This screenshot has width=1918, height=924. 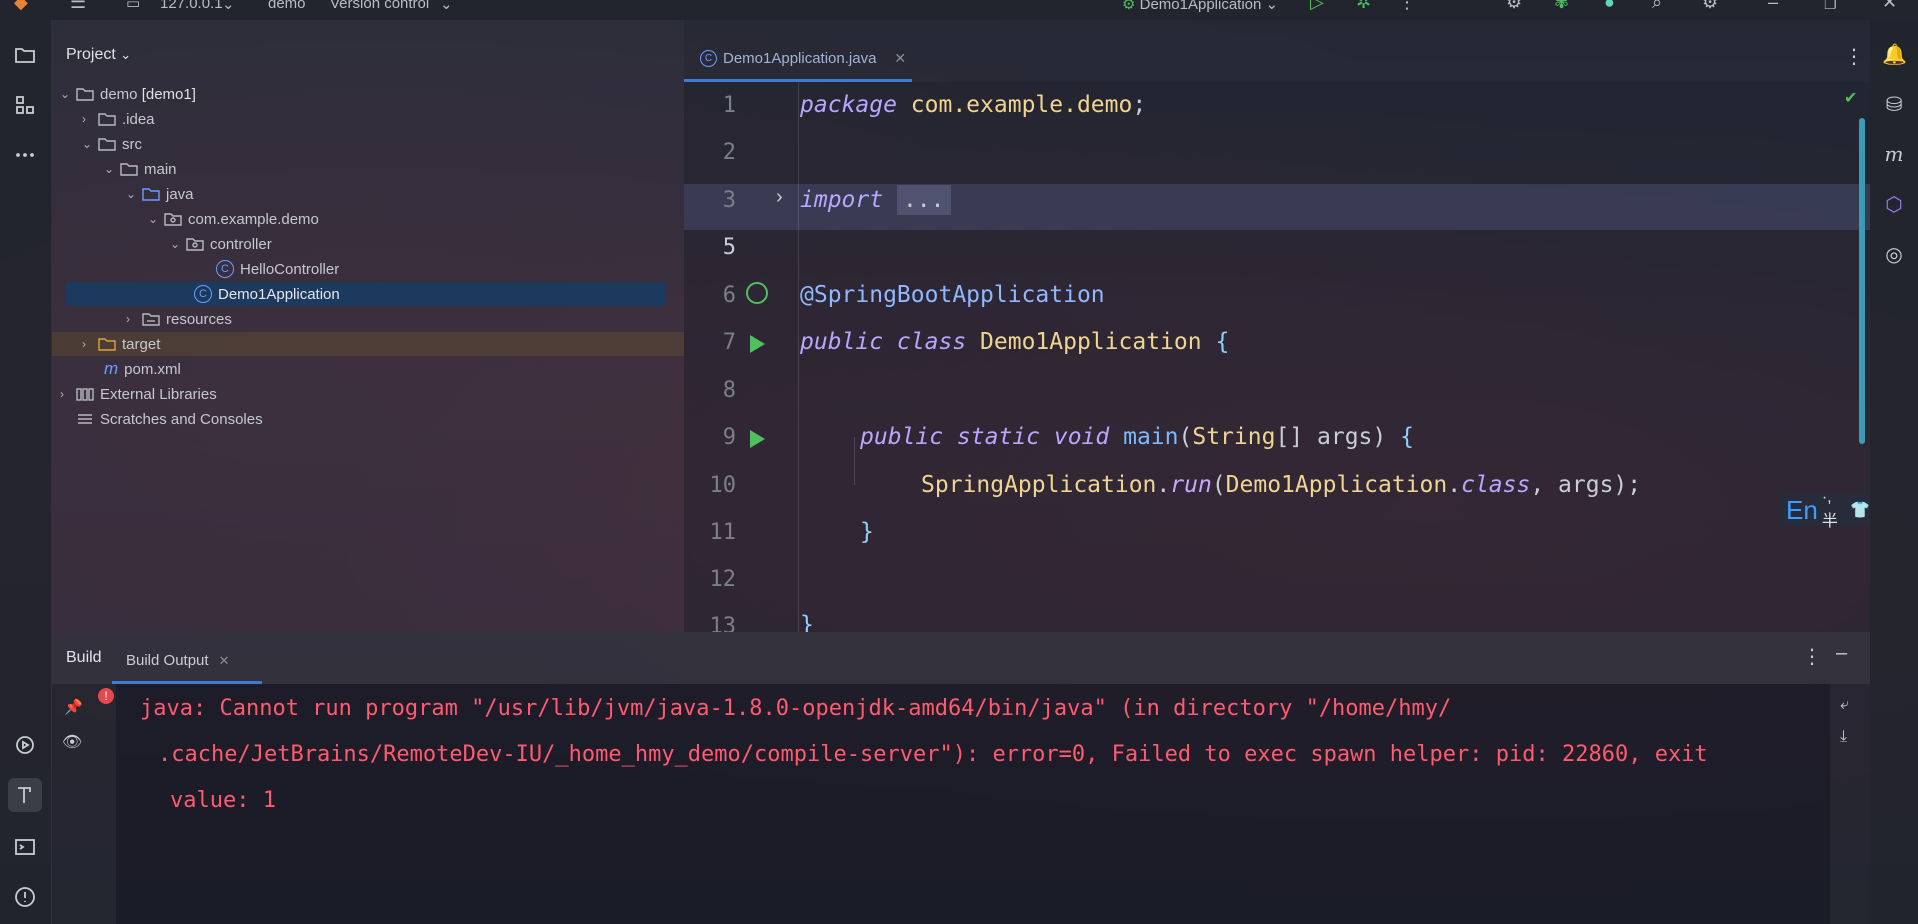 What do you see at coordinates (1039, 485) in the screenshot?
I see `class-name: SpringApplication` at bounding box center [1039, 485].